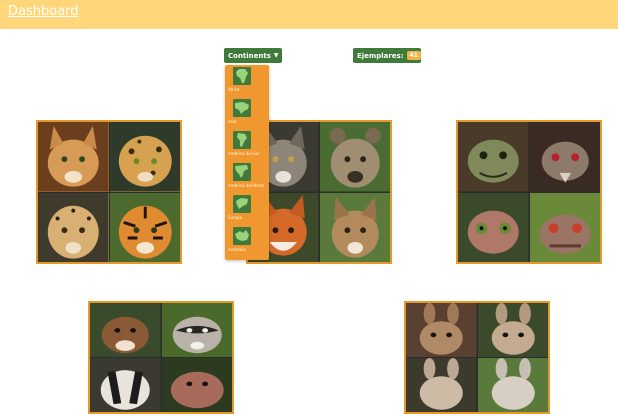 The image size is (618, 414). Describe the element at coordinates (242, 108) in the screenshot. I see `asia-map-icon` at that location.